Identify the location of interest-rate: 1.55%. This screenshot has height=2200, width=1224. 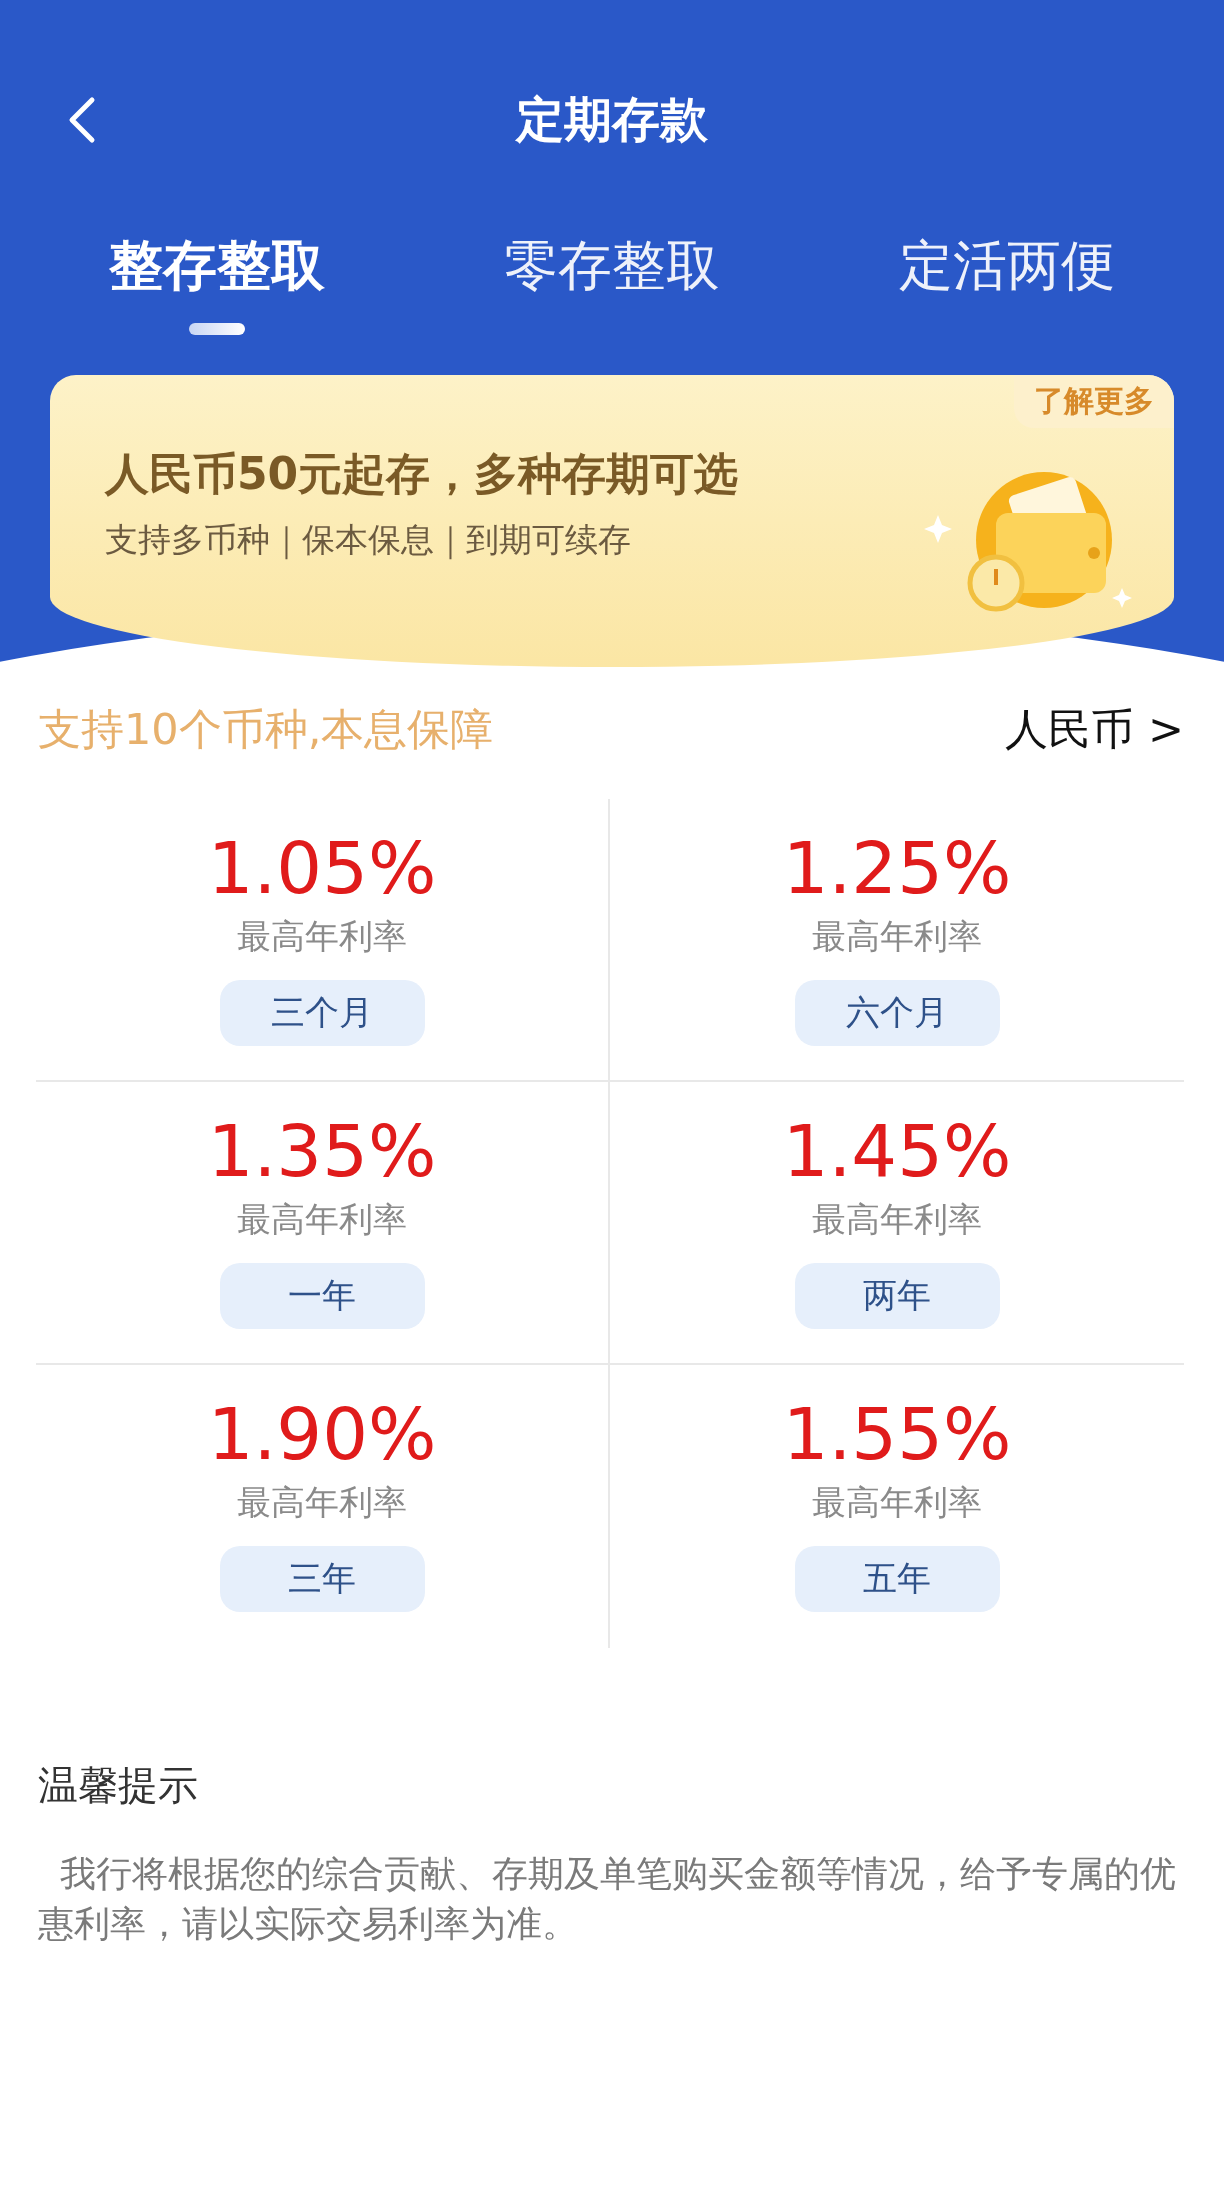
(897, 1435).